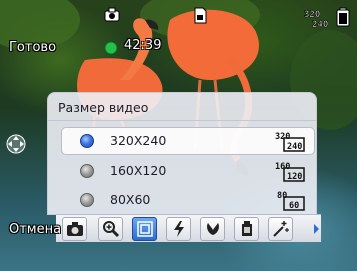 This screenshot has width=357, height=271. I want to click on option-320x240: 320X240 320 240, so click(188, 141).